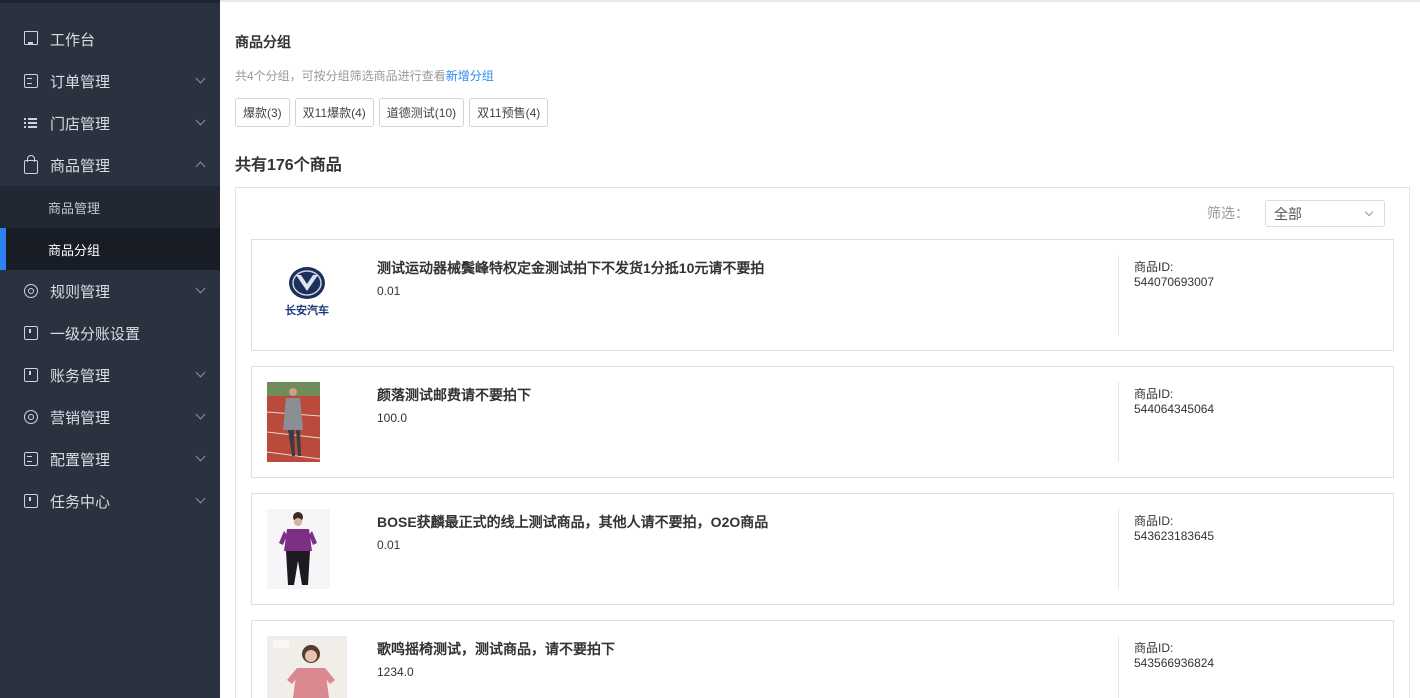 Image resolution: width=1420 pixels, height=698 pixels. What do you see at coordinates (31, 37) in the screenshot?
I see `monitor-icon` at bounding box center [31, 37].